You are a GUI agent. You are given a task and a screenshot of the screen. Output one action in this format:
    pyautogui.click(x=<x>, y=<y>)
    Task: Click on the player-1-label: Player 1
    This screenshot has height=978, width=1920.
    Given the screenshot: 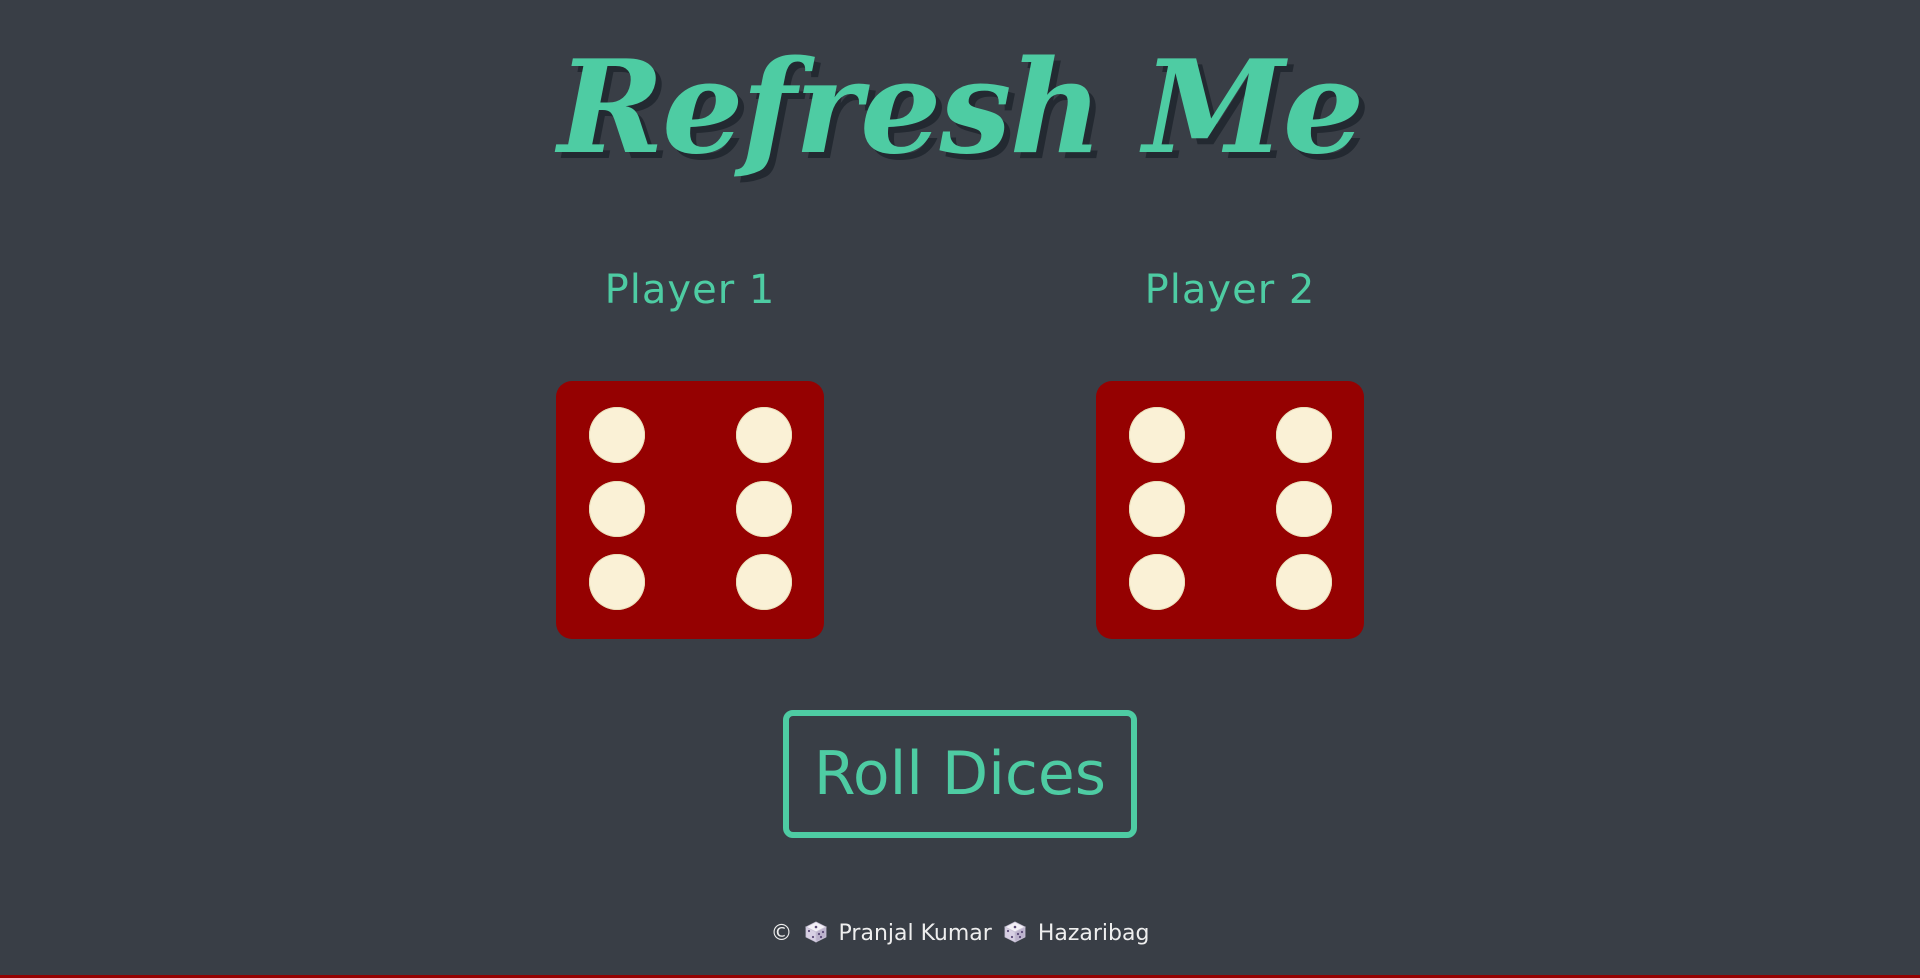 What is the action you would take?
    pyautogui.click(x=690, y=290)
    